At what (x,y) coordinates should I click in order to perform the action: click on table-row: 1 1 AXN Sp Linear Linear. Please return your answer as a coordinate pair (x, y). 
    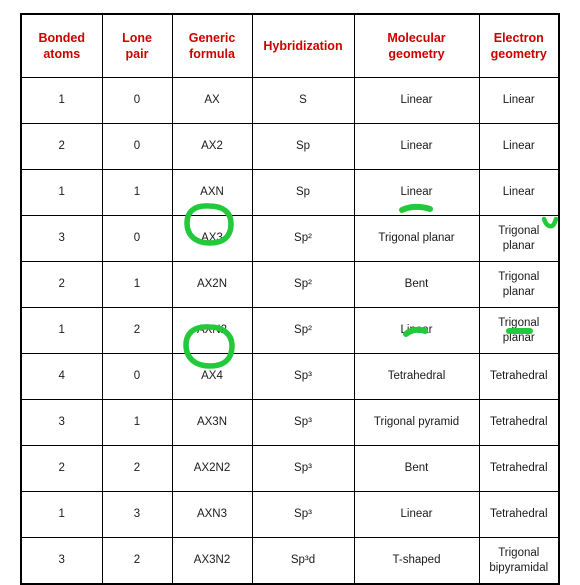
    Looking at the image, I should click on (290, 192).